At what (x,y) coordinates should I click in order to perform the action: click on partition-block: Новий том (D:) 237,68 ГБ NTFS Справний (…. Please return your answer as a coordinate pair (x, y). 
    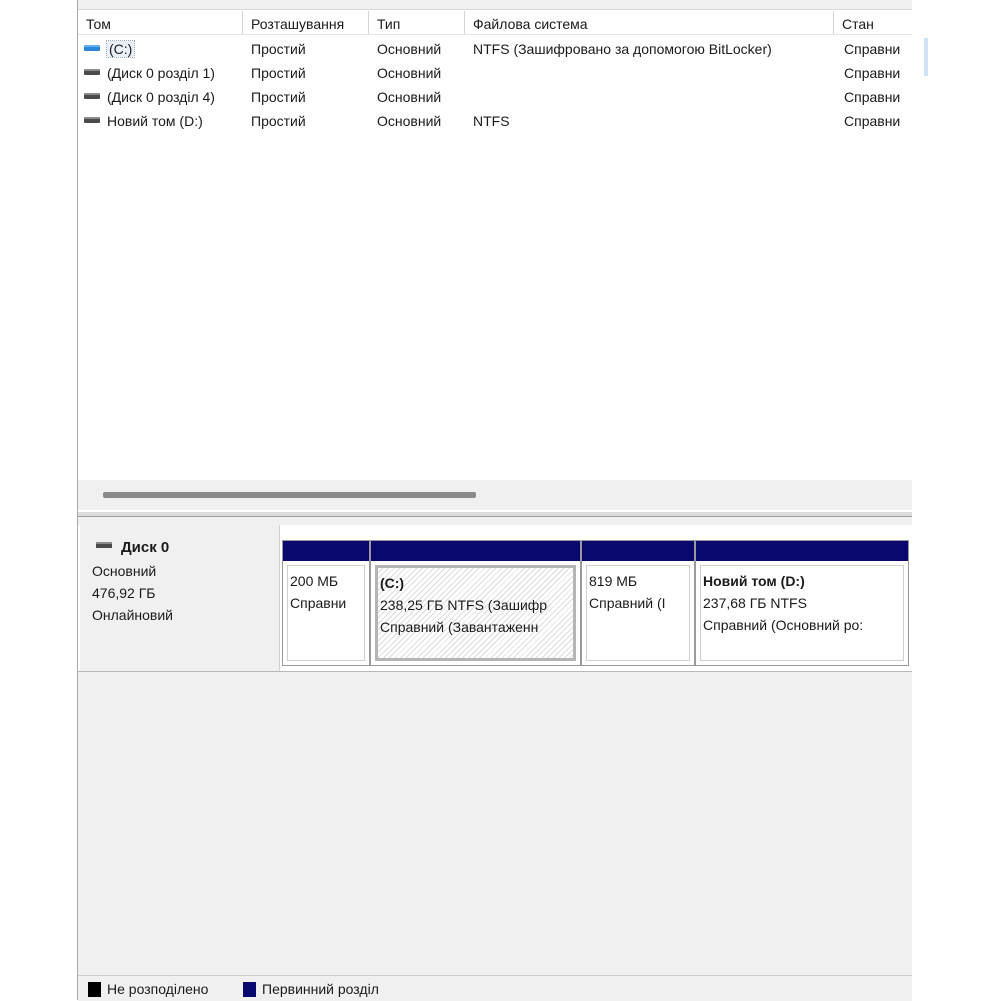
    Looking at the image, I should click on (802, 603).